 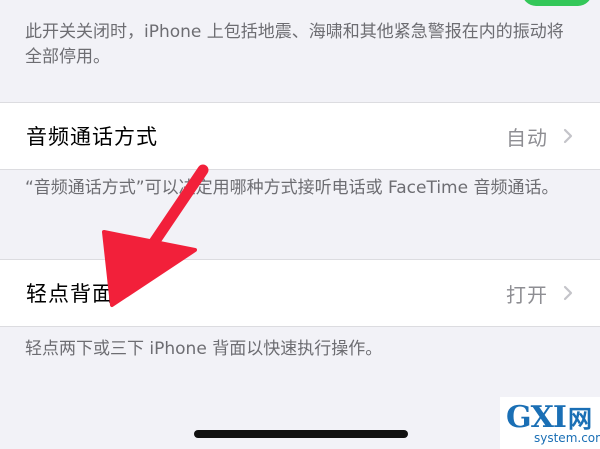 What do you see at coordinates (70, 294) in the screenshot?
I see `back-tap-label: 轻点背面` at bounding box center [70, 294].